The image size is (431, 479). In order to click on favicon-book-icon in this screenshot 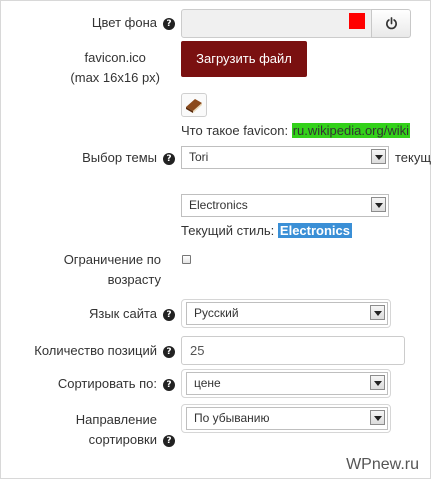, I will do `click(194, 106)`.